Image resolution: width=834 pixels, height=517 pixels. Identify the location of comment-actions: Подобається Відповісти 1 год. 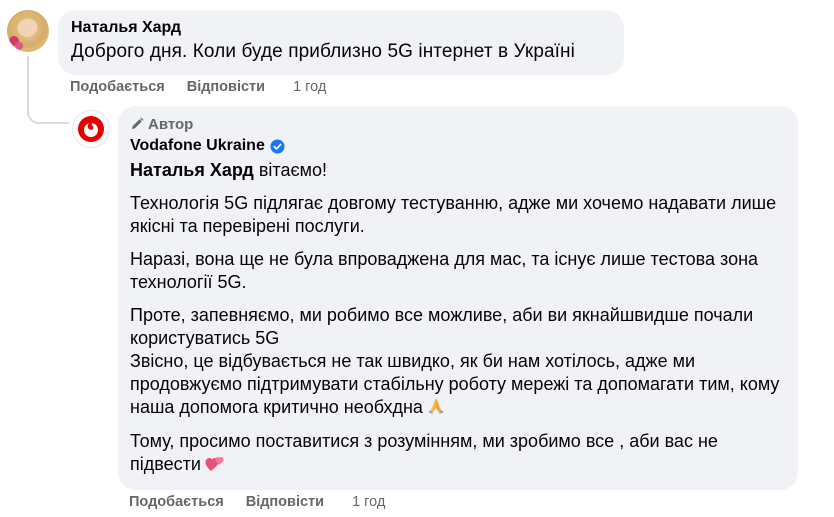
(198, 87).